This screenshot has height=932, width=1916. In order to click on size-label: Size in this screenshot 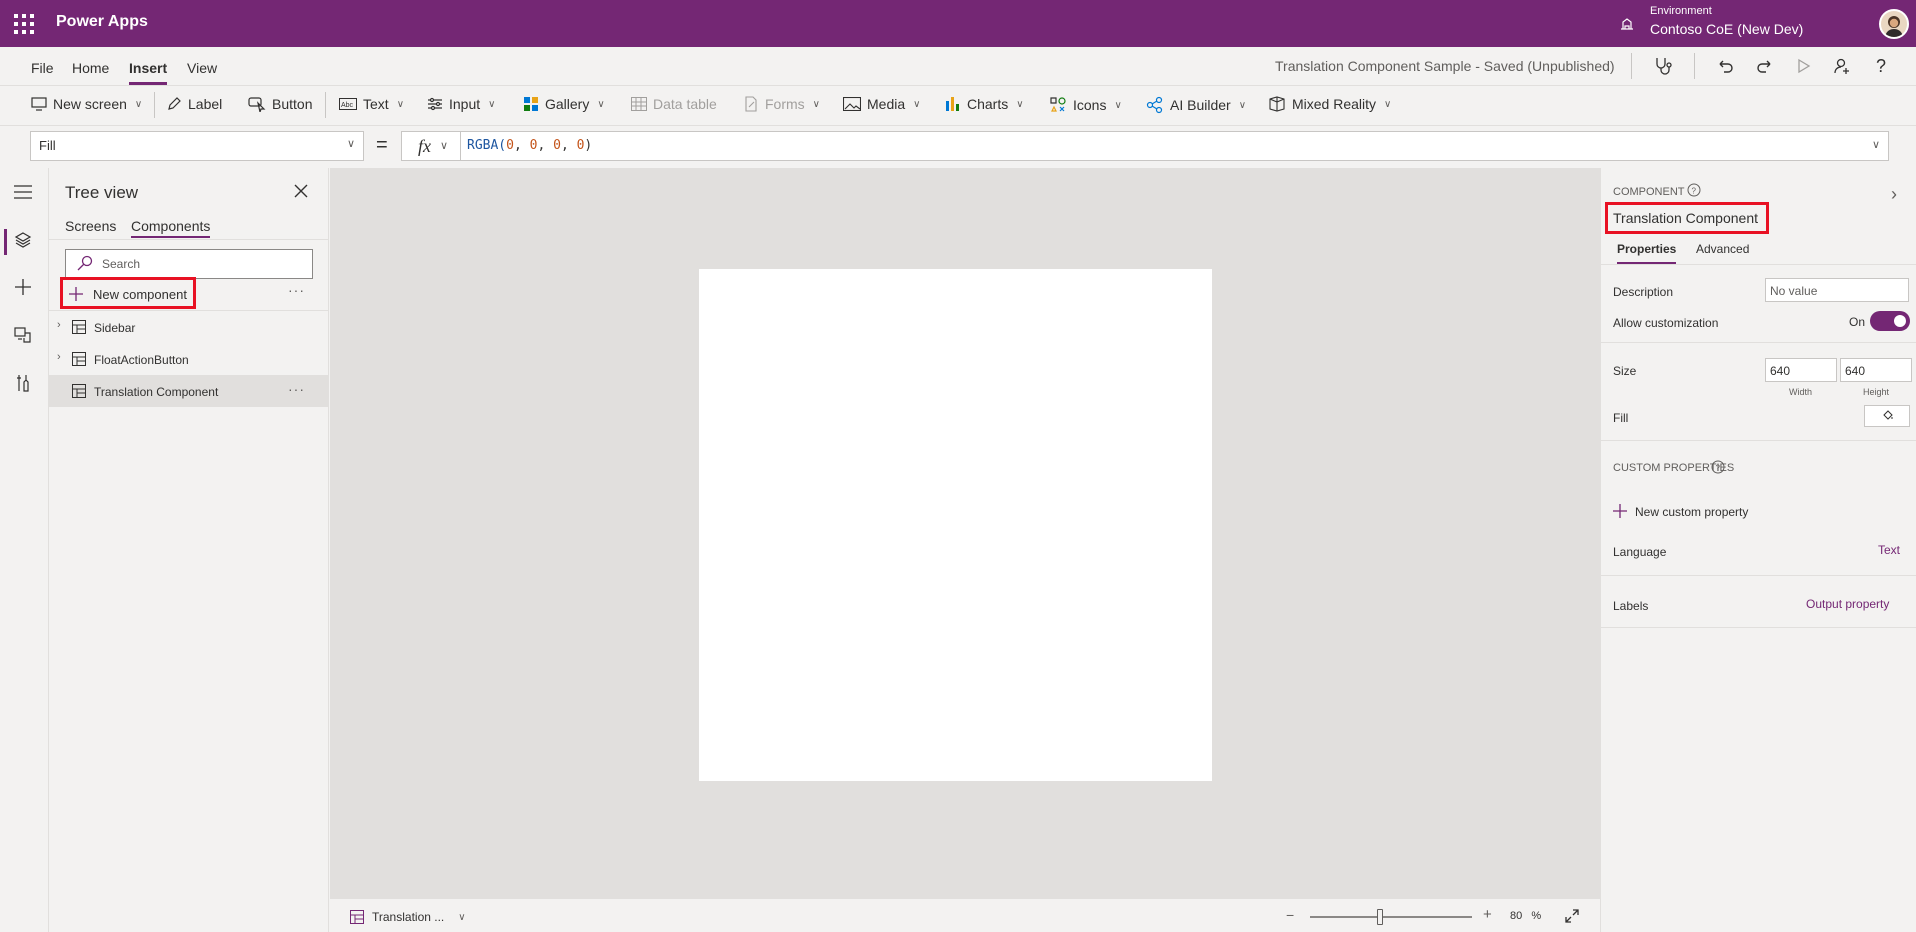, I will do `click(1625, 371)`.